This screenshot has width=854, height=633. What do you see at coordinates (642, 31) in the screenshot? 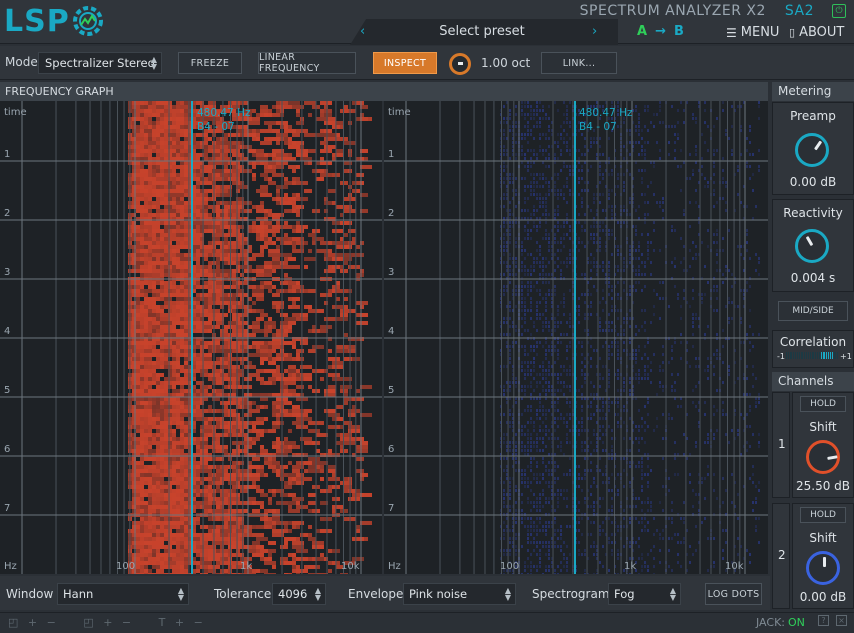
I see `ab-a-label: A` at bounding box center [642, 31].